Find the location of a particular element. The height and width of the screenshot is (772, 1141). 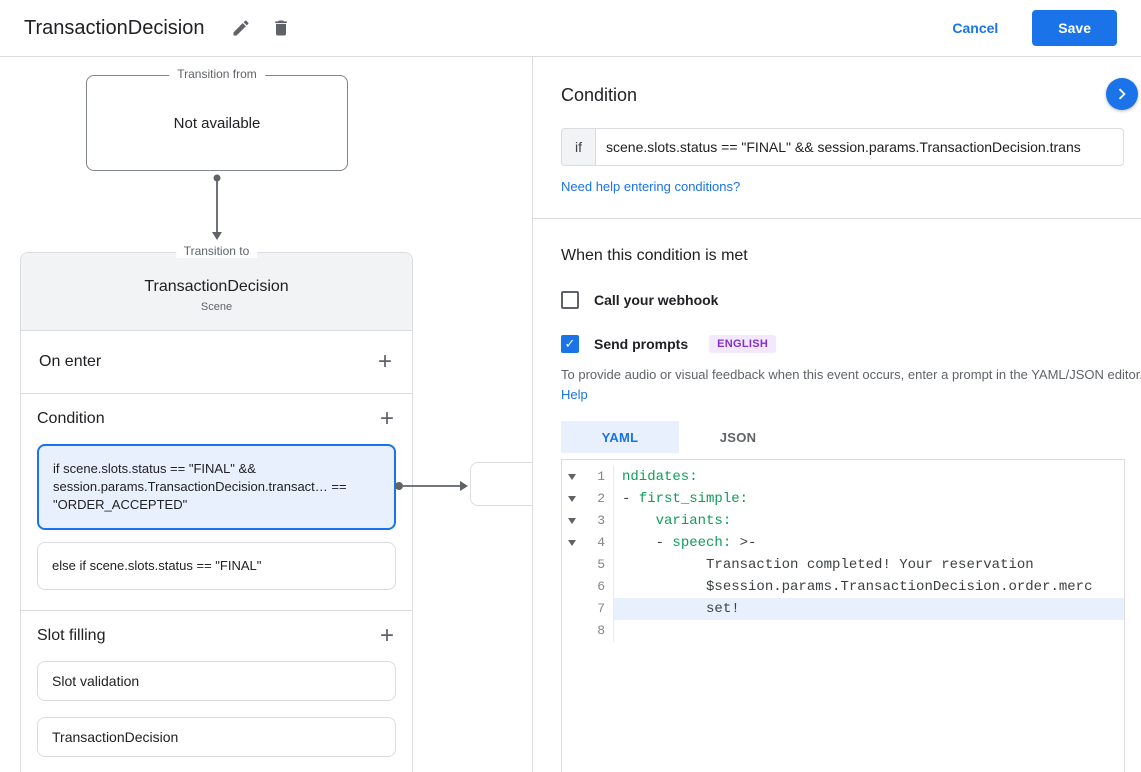

section-divider is located at coordinates (837, 218).